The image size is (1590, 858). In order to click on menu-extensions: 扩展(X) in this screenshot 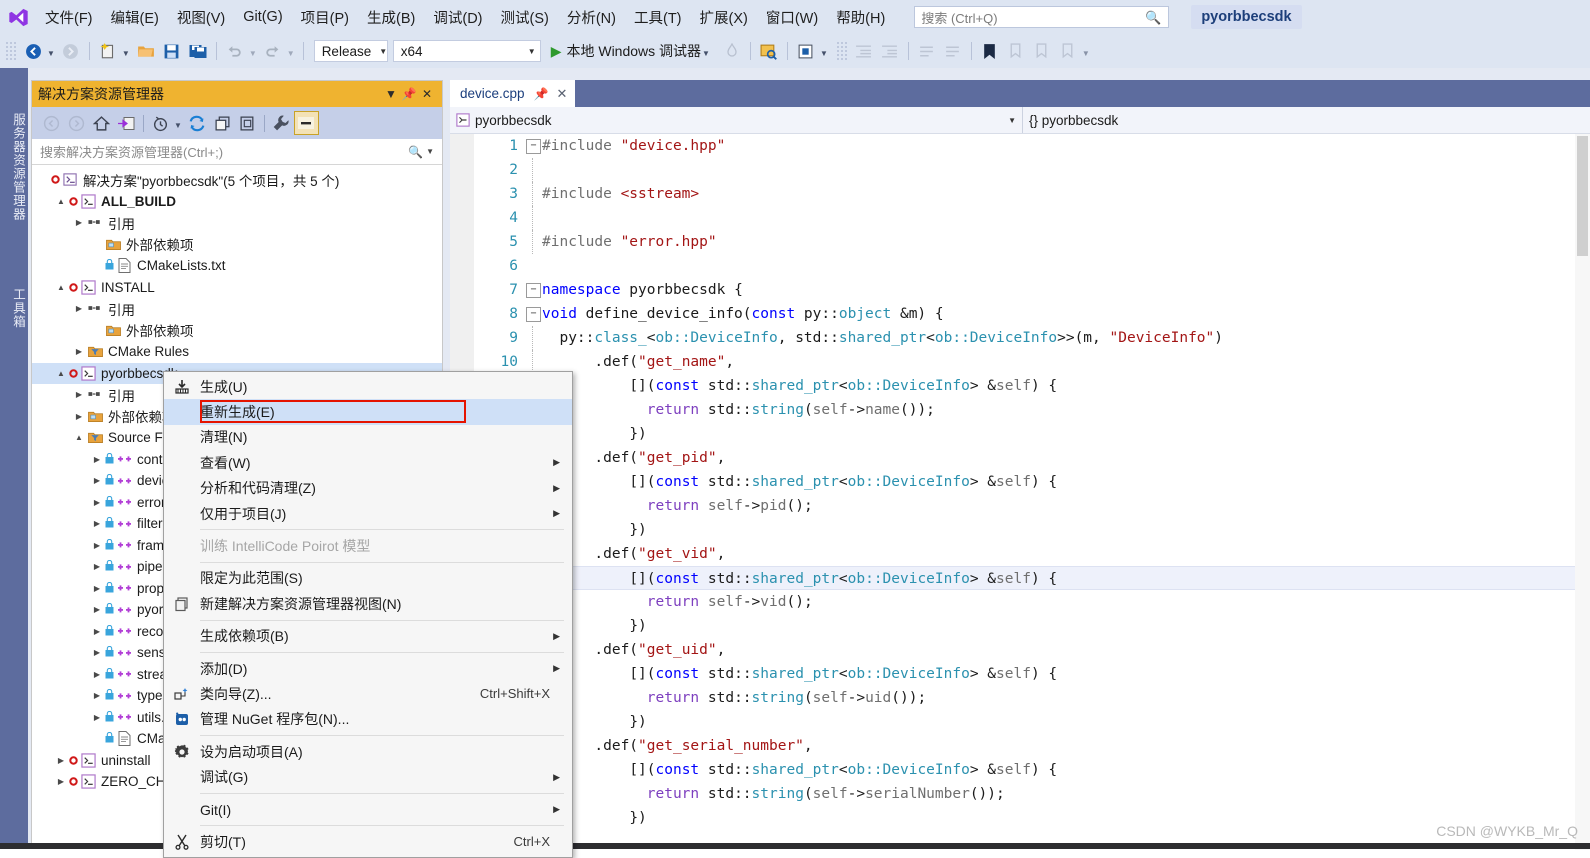, I will do `click(724, 17)`.